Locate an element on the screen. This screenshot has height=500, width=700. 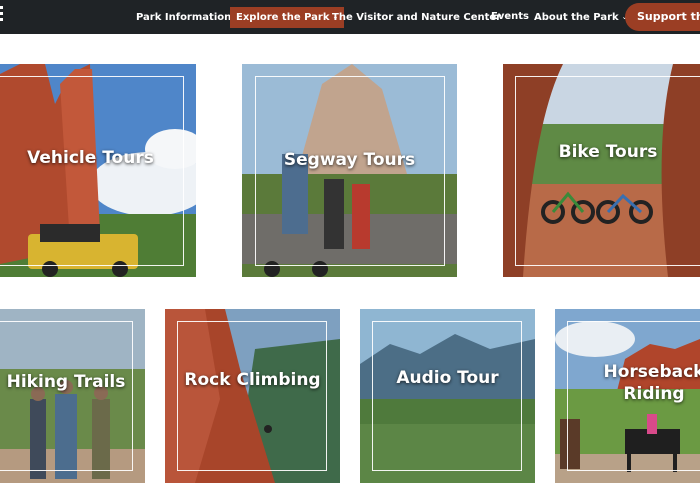
tile-hiking-trails: Hiking Trails is located at coordinates (72, 396).